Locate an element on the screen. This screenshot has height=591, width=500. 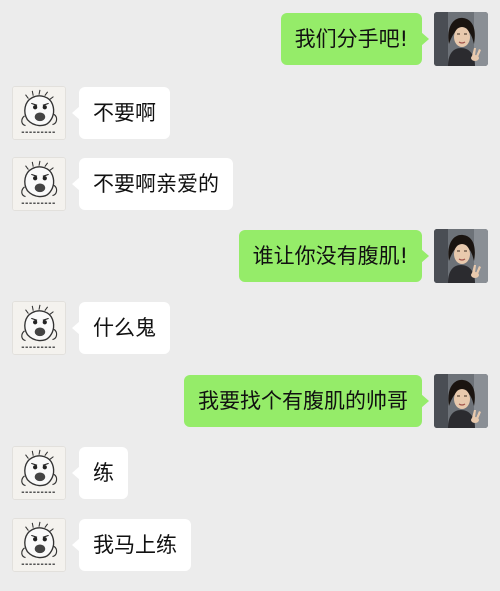
message-row-received: 什么鬼 is located at coordinates (250, 329).